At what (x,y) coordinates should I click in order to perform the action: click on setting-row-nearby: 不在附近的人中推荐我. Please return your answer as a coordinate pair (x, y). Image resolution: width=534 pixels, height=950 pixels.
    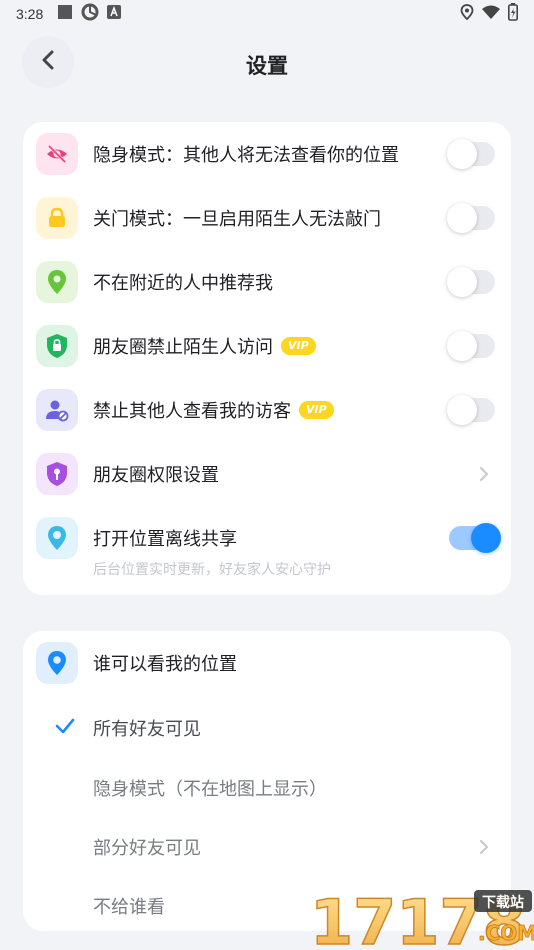
    Looking at the image, I should click on (267, 282).